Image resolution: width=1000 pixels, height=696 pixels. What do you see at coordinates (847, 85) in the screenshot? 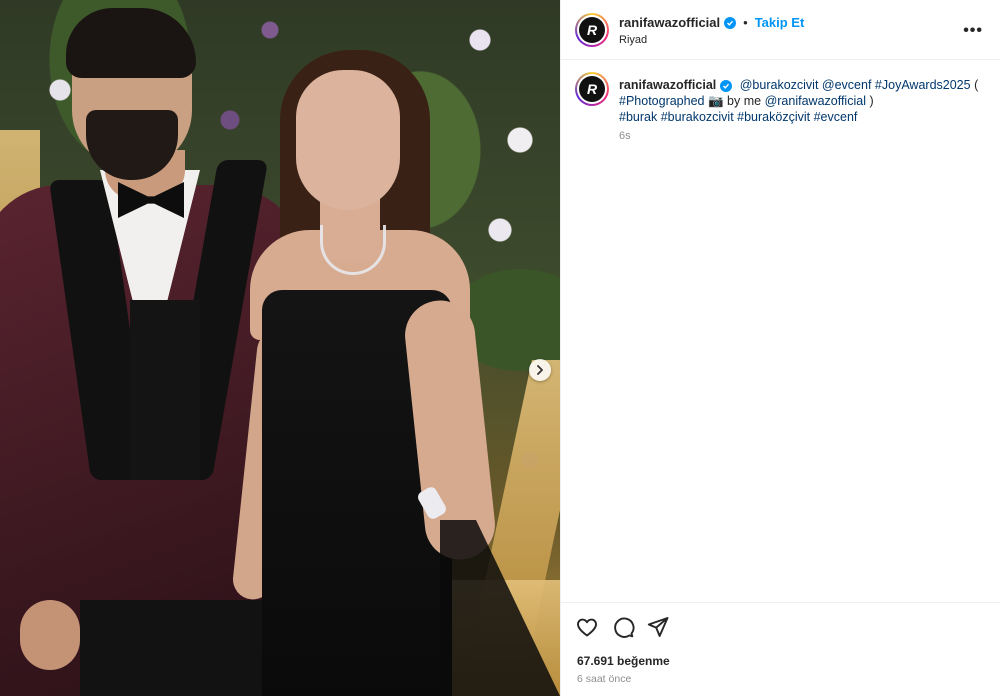
I see `mention-link: @evcenf` at bounding box center [847, 85].